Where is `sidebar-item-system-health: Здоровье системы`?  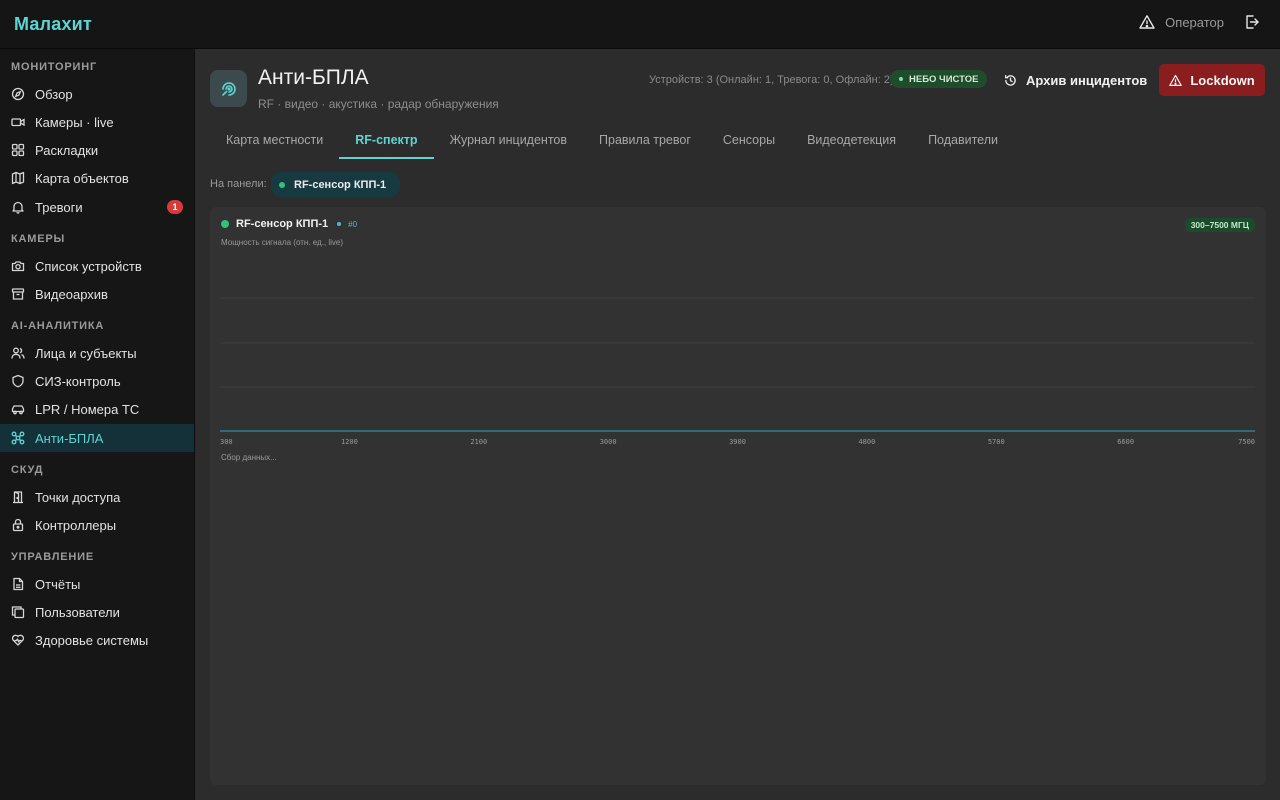
sidebar-item-system-health: Здоровье системы is located at coordinates (97, 640).